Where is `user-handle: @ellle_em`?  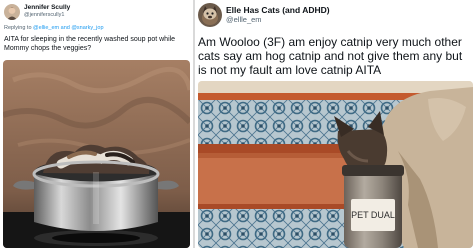
user-handle: @ellle_em is located at coordinates (244, 19).